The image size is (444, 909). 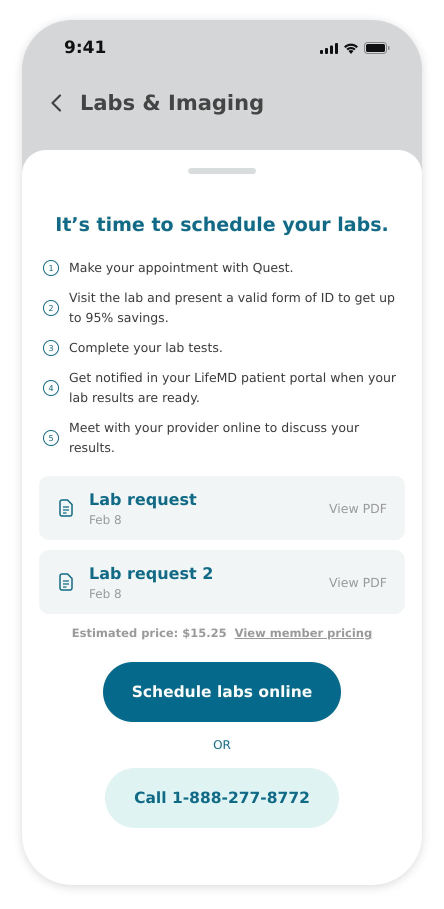 I want to click on step-text: Visit the lab and present a valid form of ID to get up to 95% savings., so click(x=232, y=308).